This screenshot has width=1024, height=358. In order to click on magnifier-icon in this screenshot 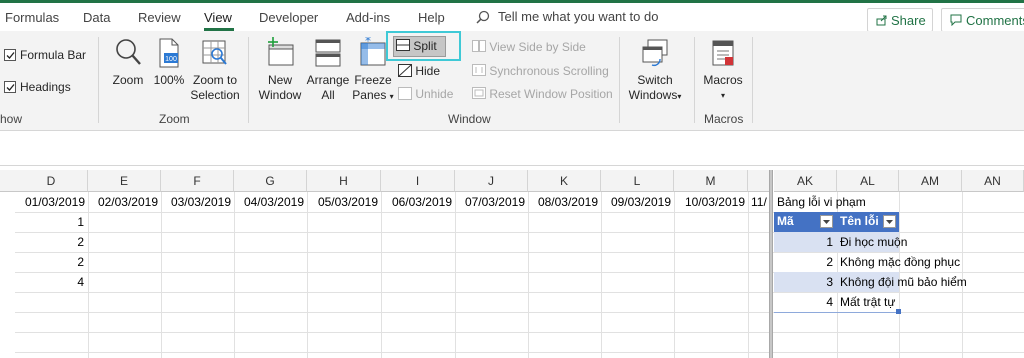, I will do `click(128, 52)`.